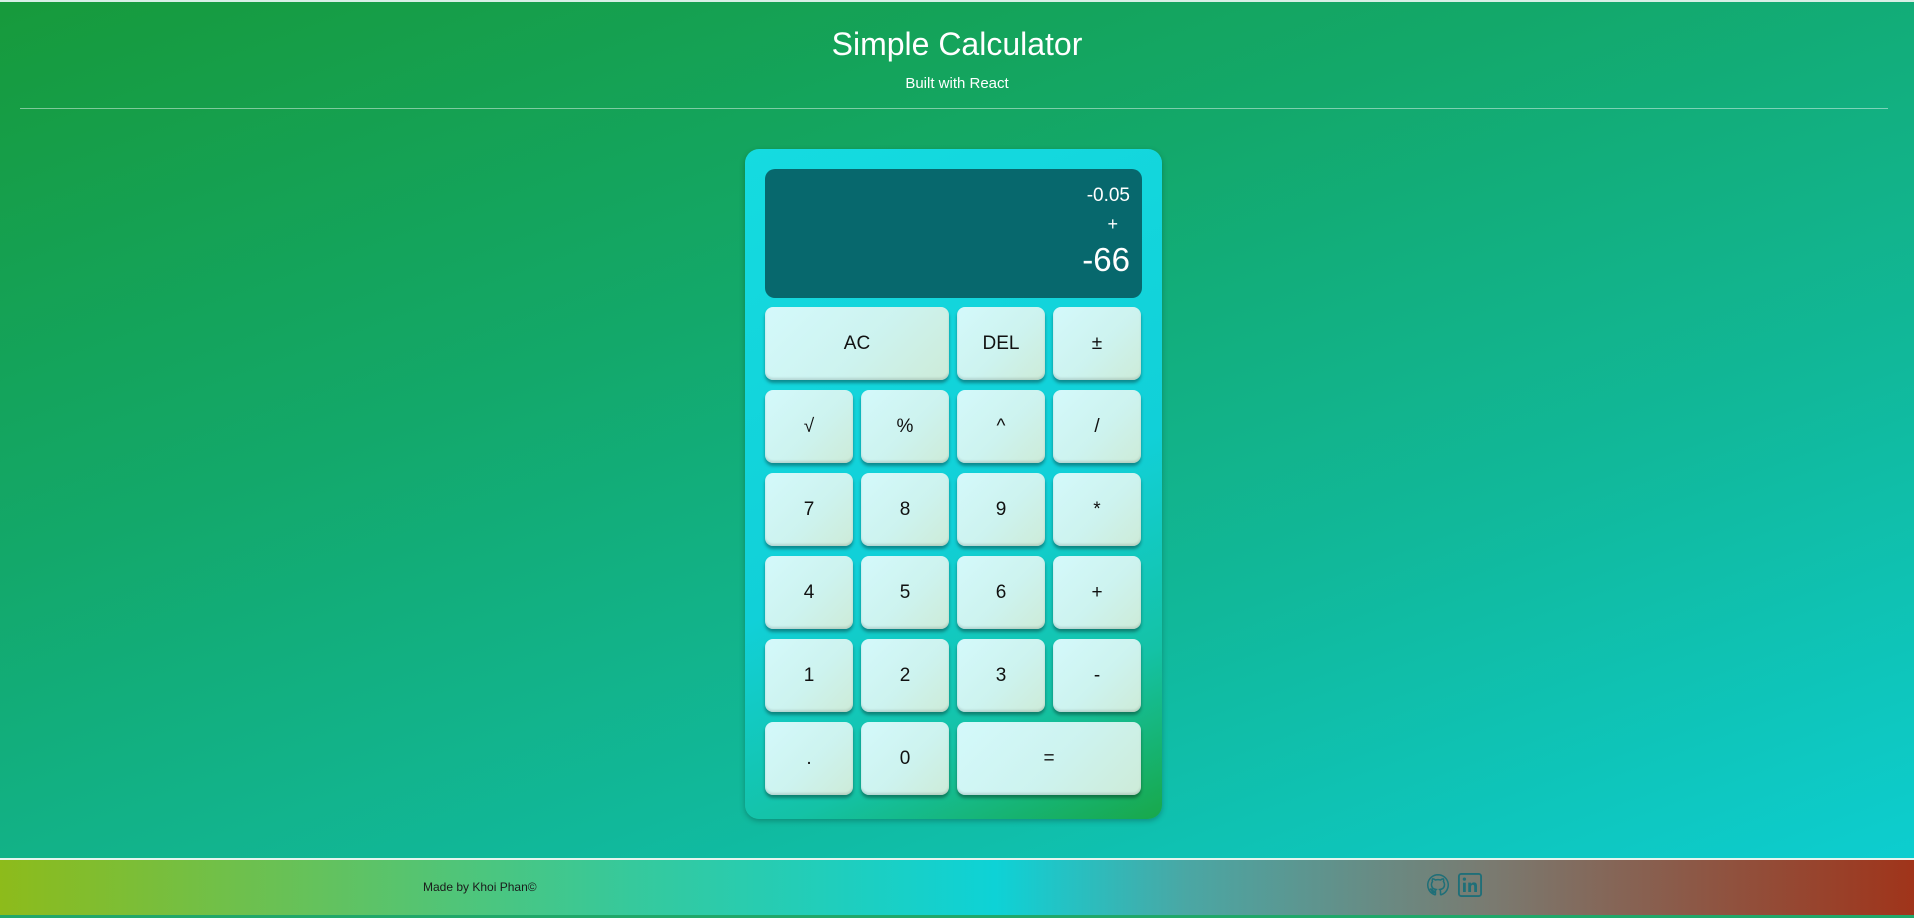 This screenshot has width=1914, height=918. I want to click on operation-symbol: +, so click(1112, 224).